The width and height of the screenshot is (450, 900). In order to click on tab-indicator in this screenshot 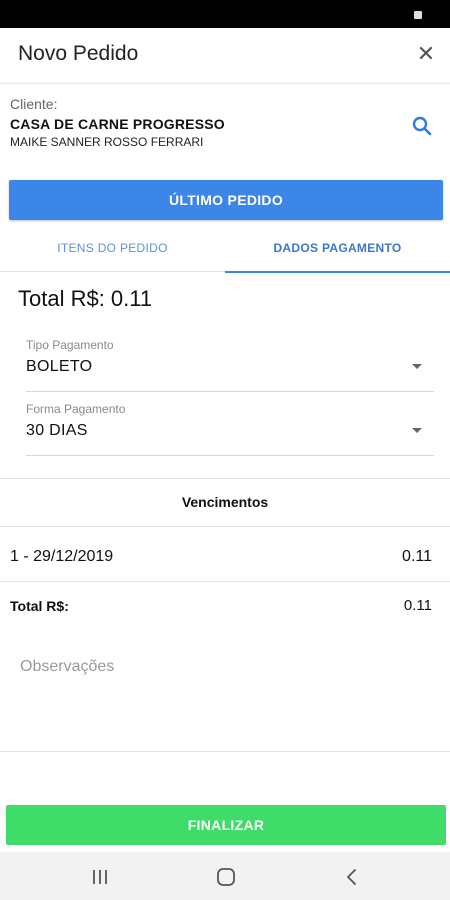, I will do `click(337, 272)`.